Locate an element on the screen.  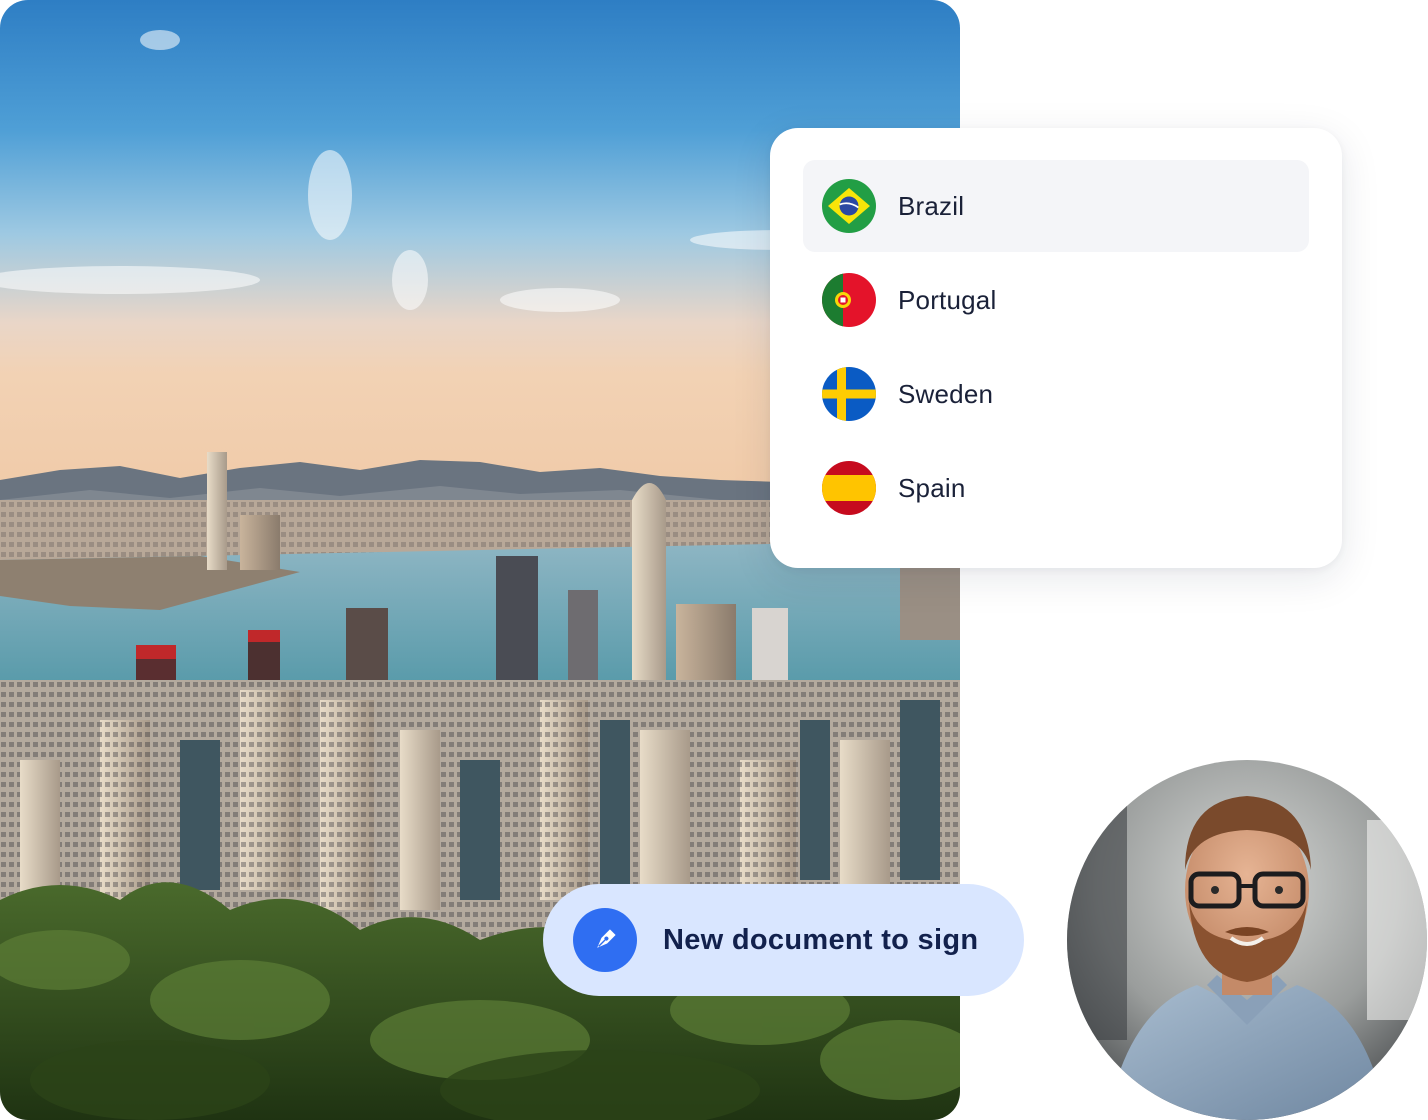
country-label: Spain is located at coordinates (932, 487).